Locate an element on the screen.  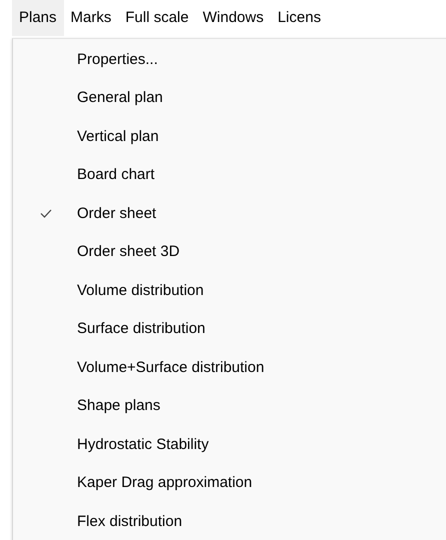
menu-item: Volume distribution is located at coordinates (140, 290).